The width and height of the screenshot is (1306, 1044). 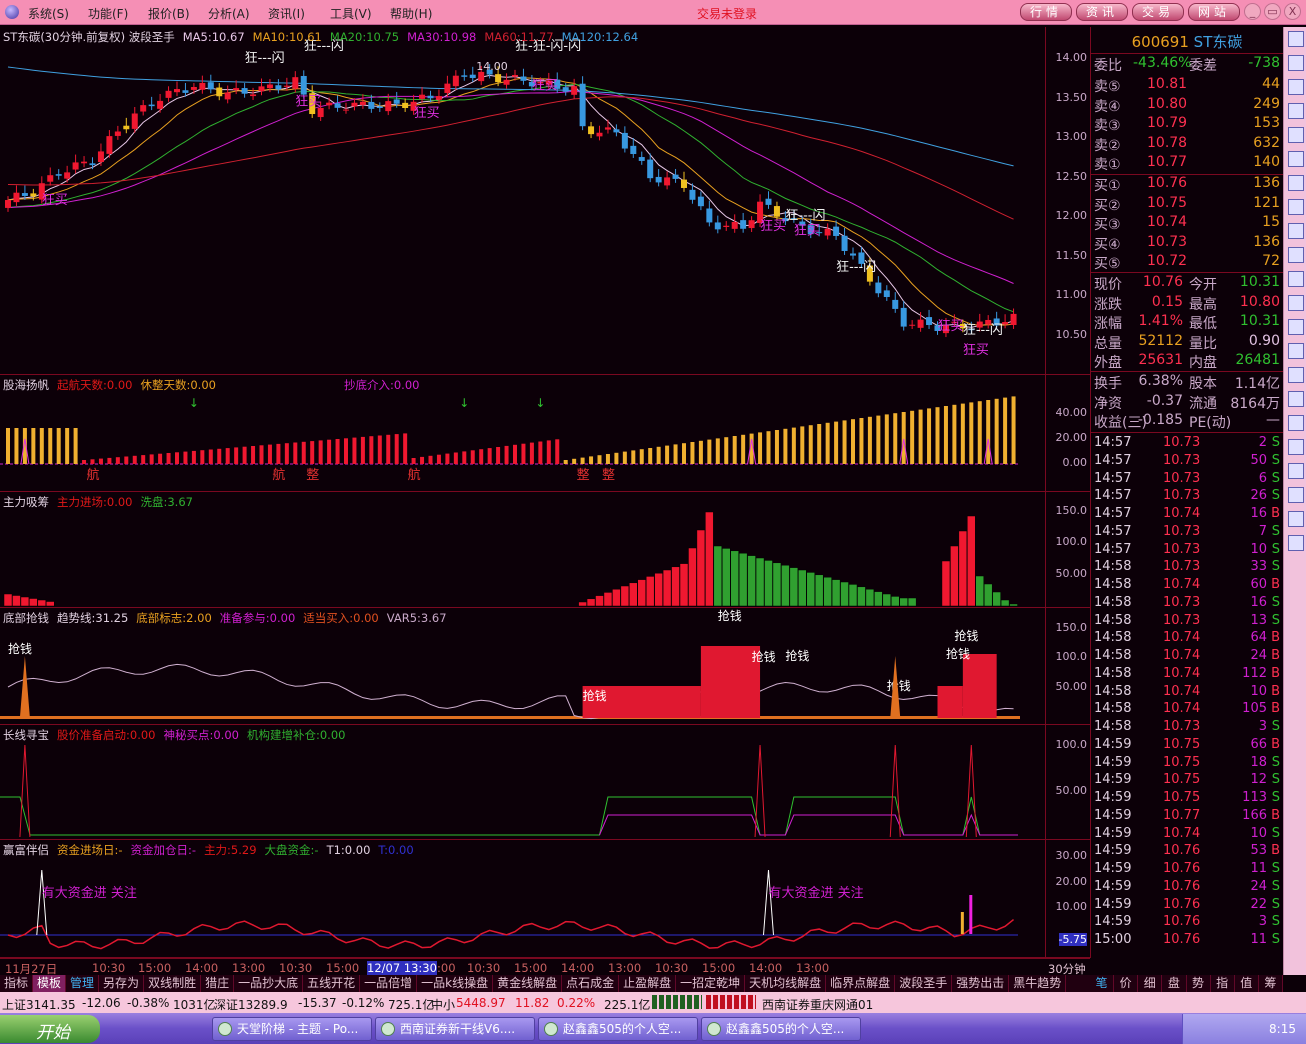 What do you see at coordinates (1150, 983) in the screenshot?
I see `right-tab-2: 细` at bounding box center [1150, 983].